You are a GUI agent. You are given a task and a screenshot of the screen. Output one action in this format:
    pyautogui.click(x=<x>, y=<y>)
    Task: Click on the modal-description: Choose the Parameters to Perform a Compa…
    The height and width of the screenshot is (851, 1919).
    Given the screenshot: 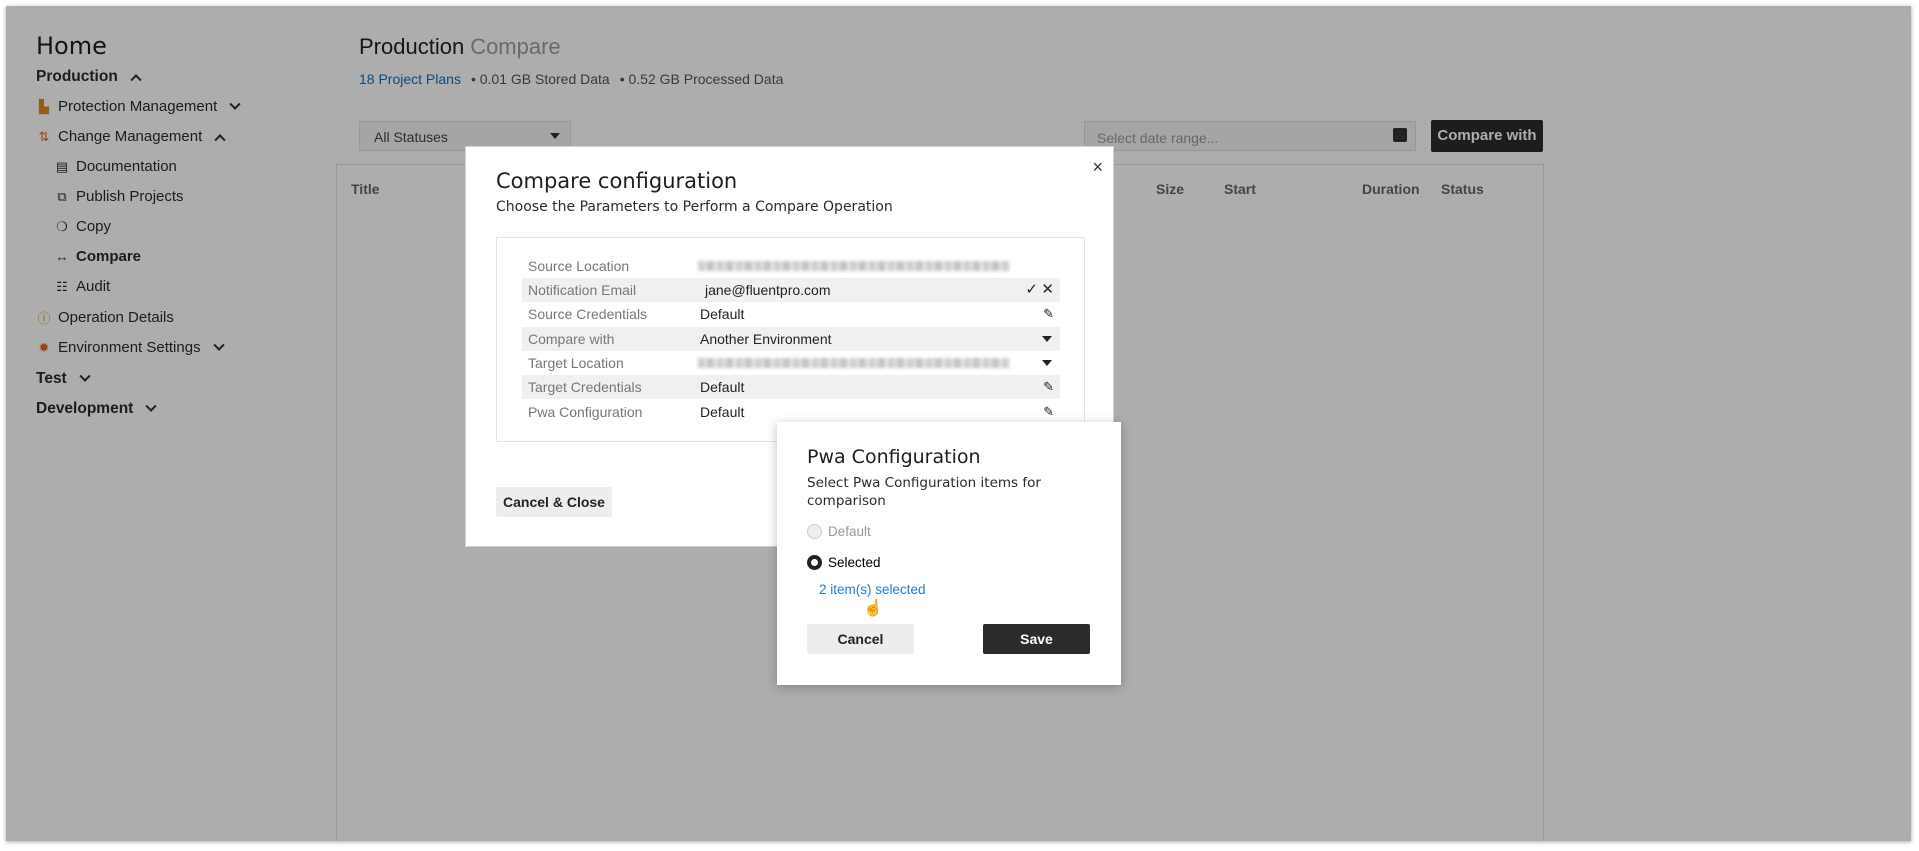 What is the action you would take?
    pyautogui.click(x=694, y=207)
    